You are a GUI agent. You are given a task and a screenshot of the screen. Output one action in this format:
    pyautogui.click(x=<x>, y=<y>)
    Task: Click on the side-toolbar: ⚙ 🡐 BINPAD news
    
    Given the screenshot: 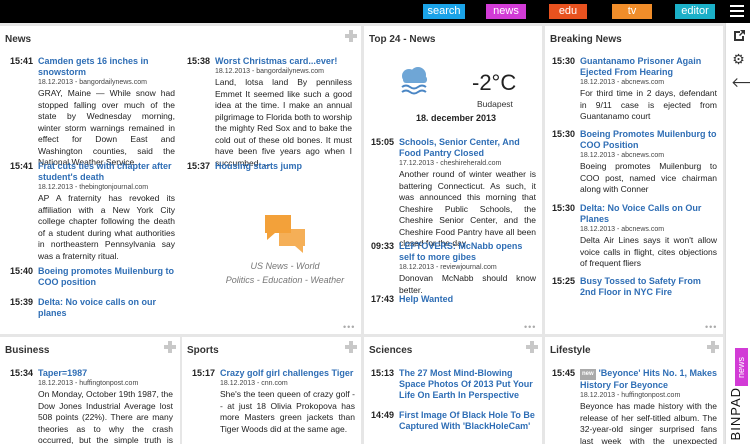 What is the action you would take?
    pyautogui.click(x=737, y=233)
    